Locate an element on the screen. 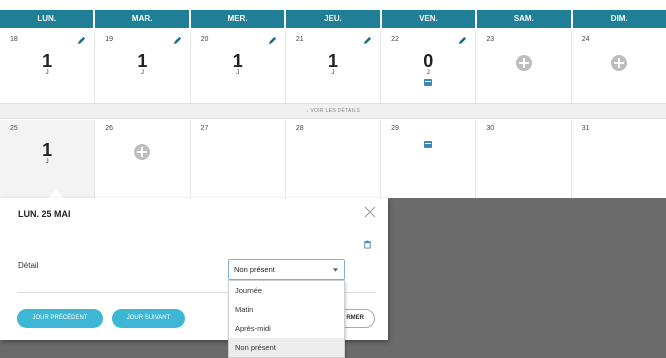  weekday-wed: MER. is located at coordinates (237, 19).